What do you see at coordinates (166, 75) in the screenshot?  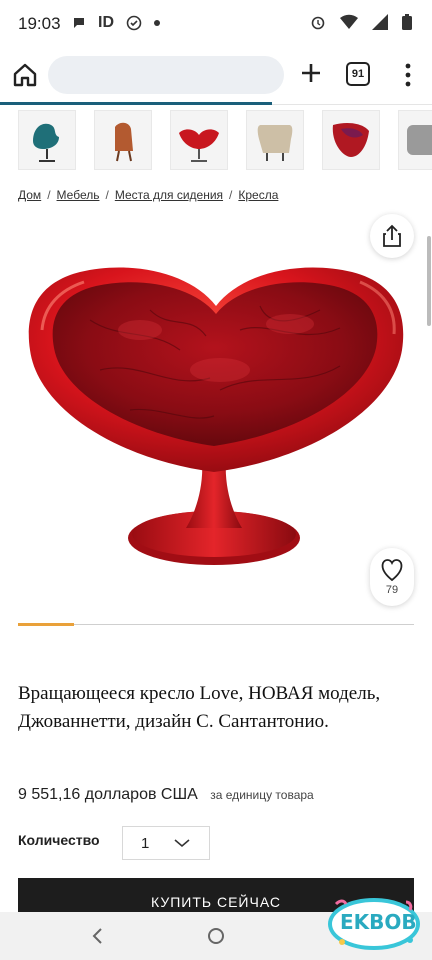 I see `url-bar` at bounding box center [166, 75].